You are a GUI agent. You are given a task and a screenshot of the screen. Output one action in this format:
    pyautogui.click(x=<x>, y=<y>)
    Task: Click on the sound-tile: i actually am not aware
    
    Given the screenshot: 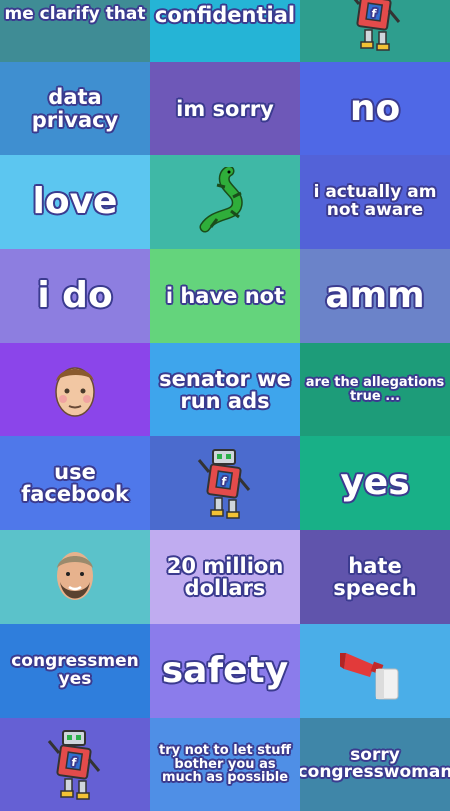 What is the action you would take?
    pyautogui.click(x=375, y=202)
    